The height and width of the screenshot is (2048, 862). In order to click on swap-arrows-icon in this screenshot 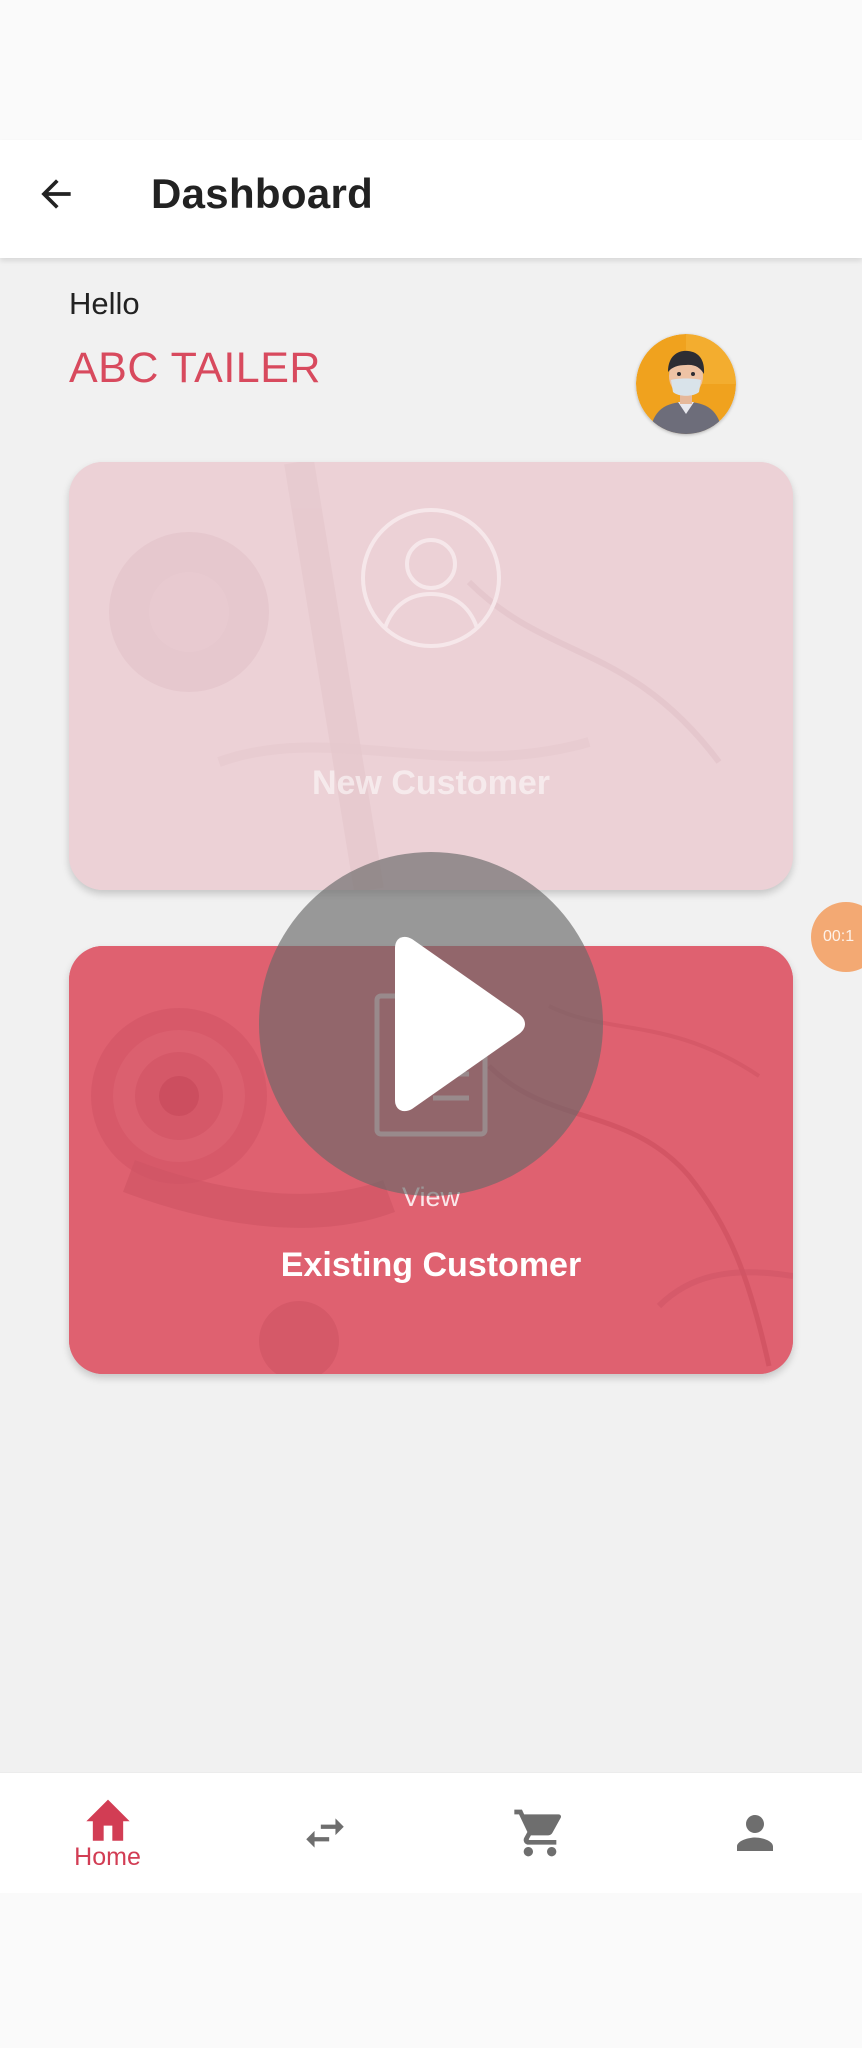, I will do `click(324, 1833)`.